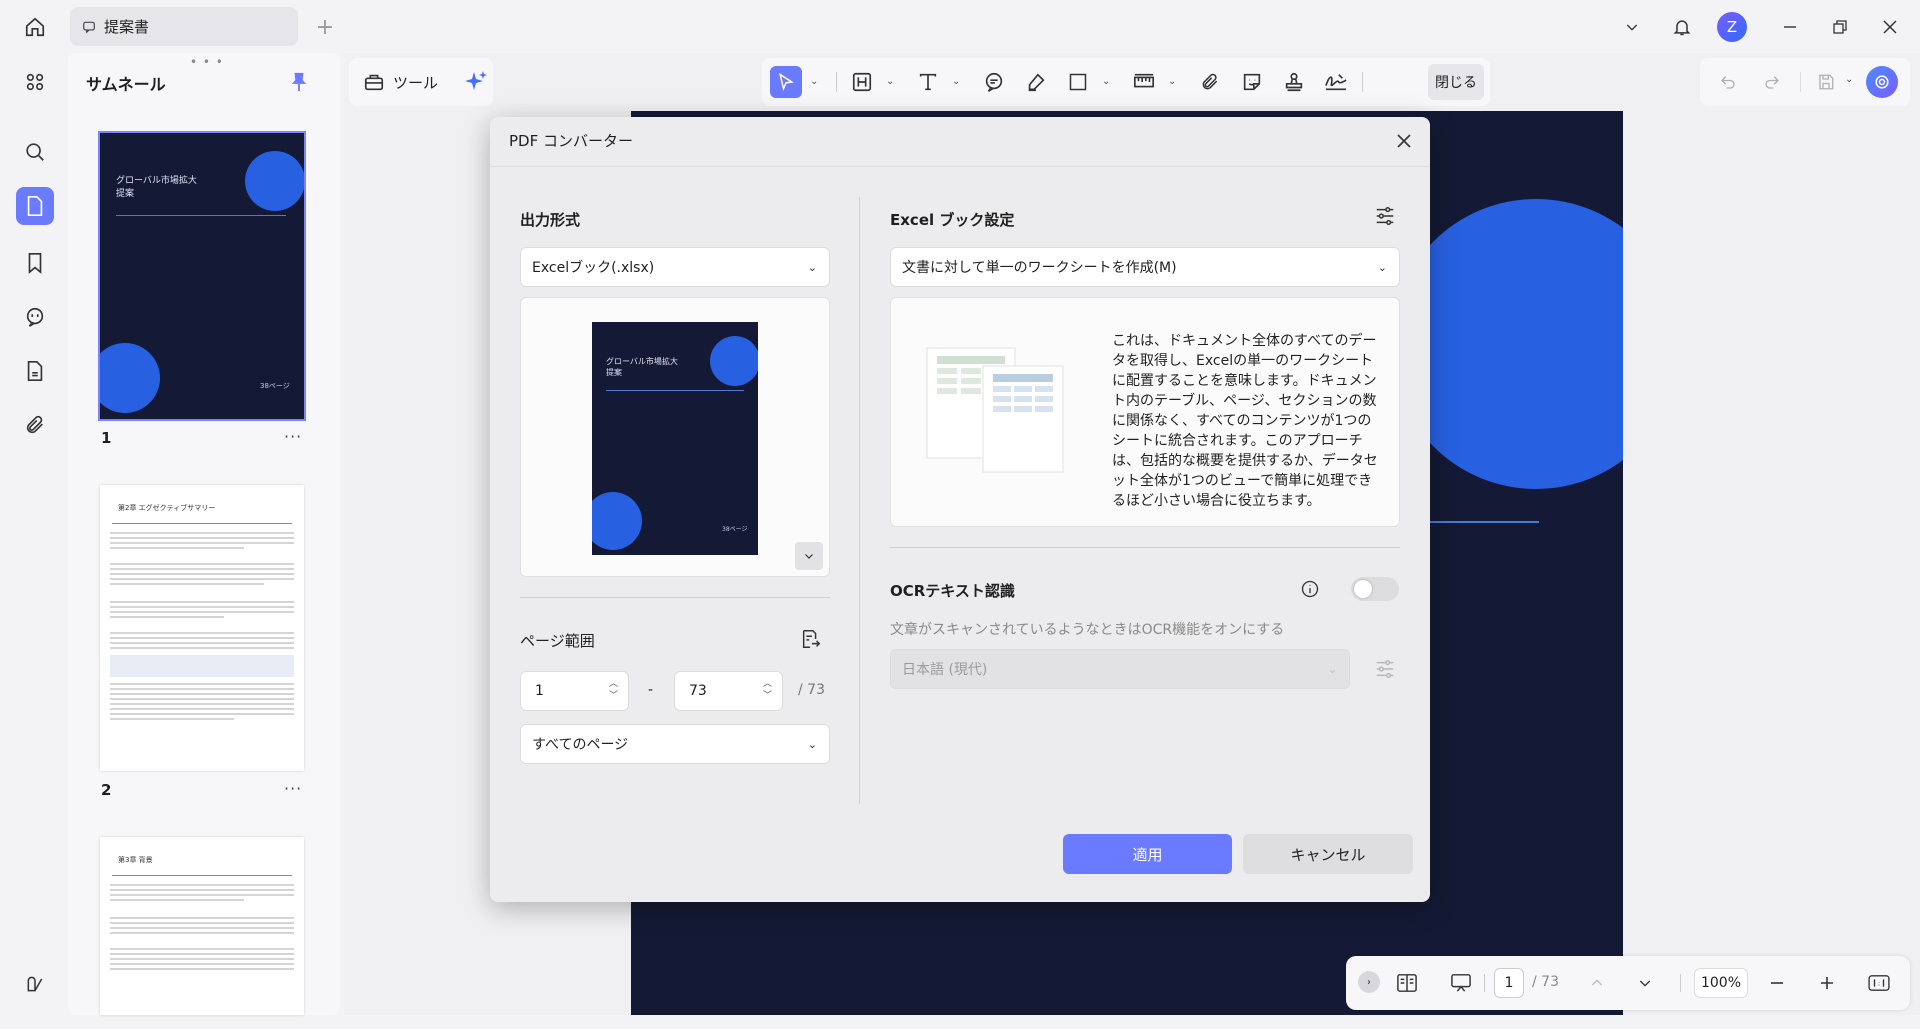 This screenshot has height=1029, width=1920. I want to click on attach-tool, so click(1210, 82).